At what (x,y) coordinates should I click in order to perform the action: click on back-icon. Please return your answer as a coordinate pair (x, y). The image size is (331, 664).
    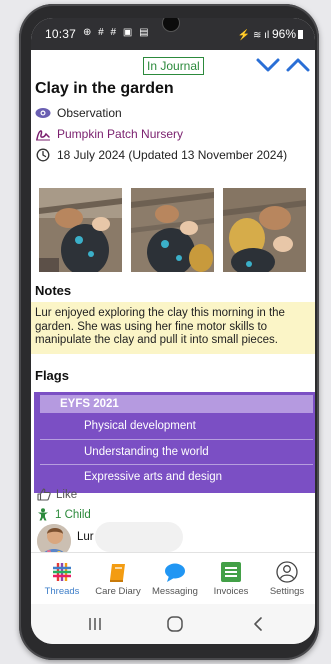
    Looking at the image, I should click on (259, 624).